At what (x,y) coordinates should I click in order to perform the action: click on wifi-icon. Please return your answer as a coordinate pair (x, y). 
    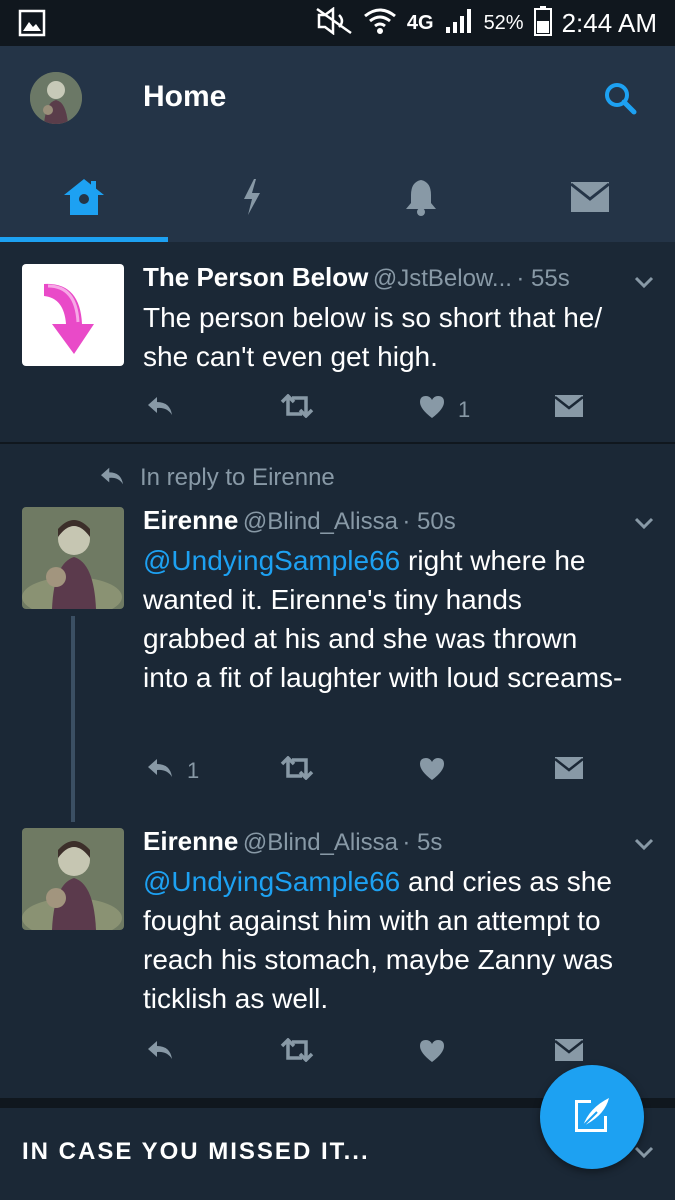
    Looking at the image, I should click on (380, 23).